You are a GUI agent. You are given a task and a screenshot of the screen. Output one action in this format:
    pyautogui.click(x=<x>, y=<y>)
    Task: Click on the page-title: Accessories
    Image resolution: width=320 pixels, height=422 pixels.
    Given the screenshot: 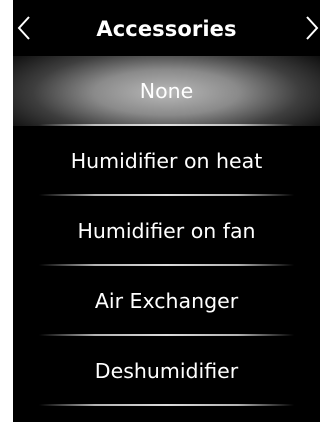 What is the action you would take?
    pyautogui.click(x=166, y=29)
    